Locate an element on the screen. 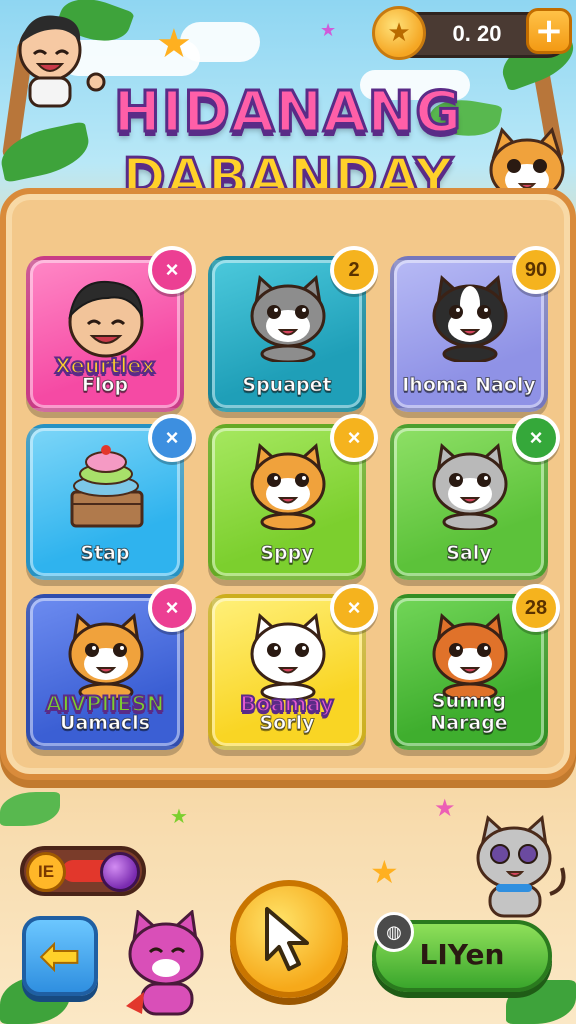  count-badge: 90 is located at coordinates (536, 270).